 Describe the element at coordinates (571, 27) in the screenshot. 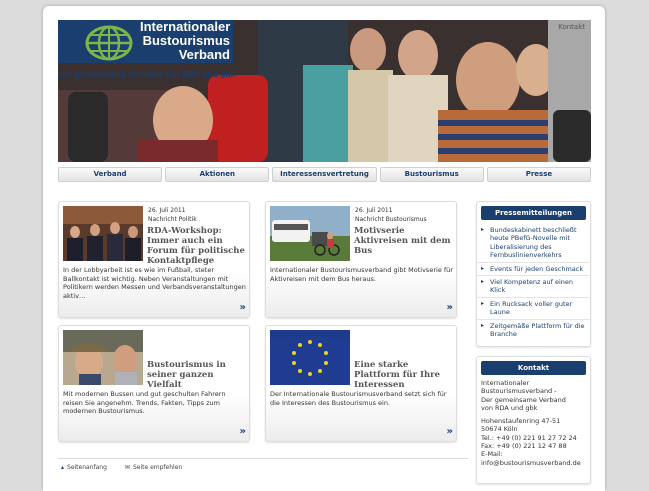

I see `kontakt-link: Kontakt` at that location.